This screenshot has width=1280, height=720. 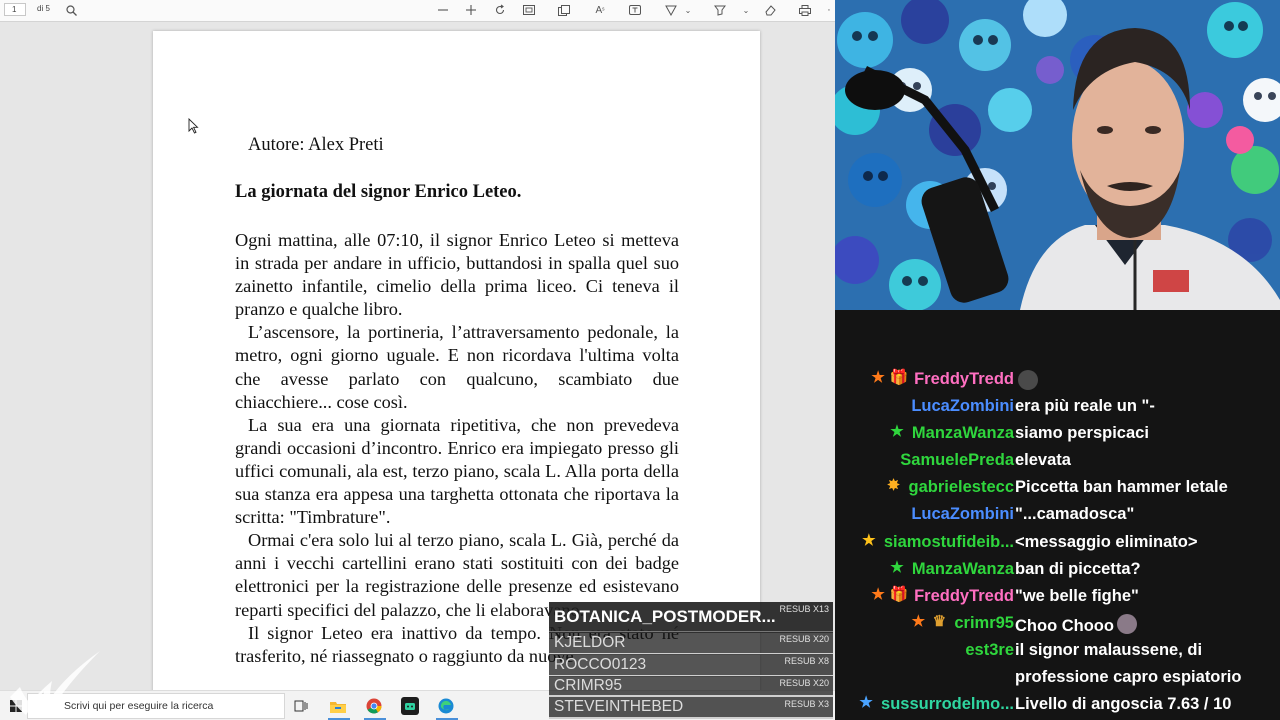 I want to click on chat-message: professione capro espiatorio, so click(x=1057, y=677).